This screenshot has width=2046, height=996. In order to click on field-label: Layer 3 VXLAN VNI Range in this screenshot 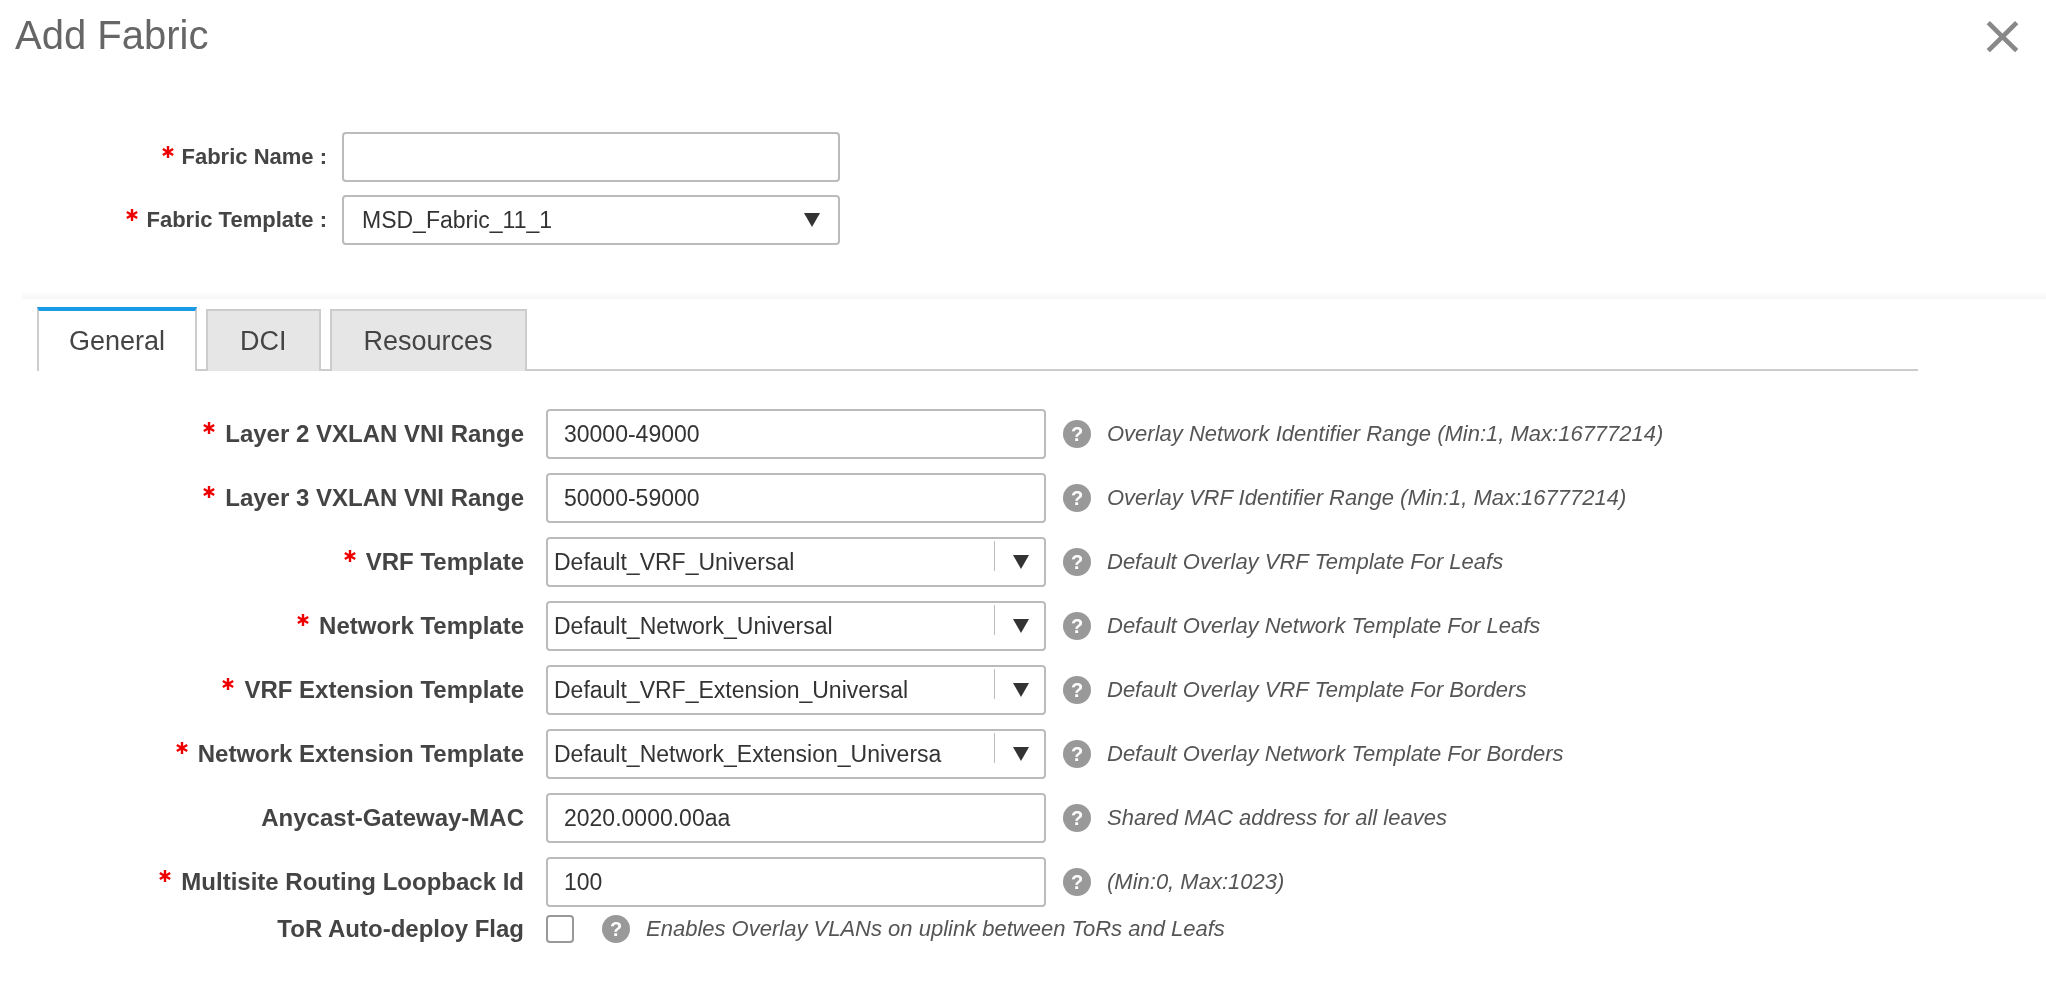, I will do `click(374, 497)`.